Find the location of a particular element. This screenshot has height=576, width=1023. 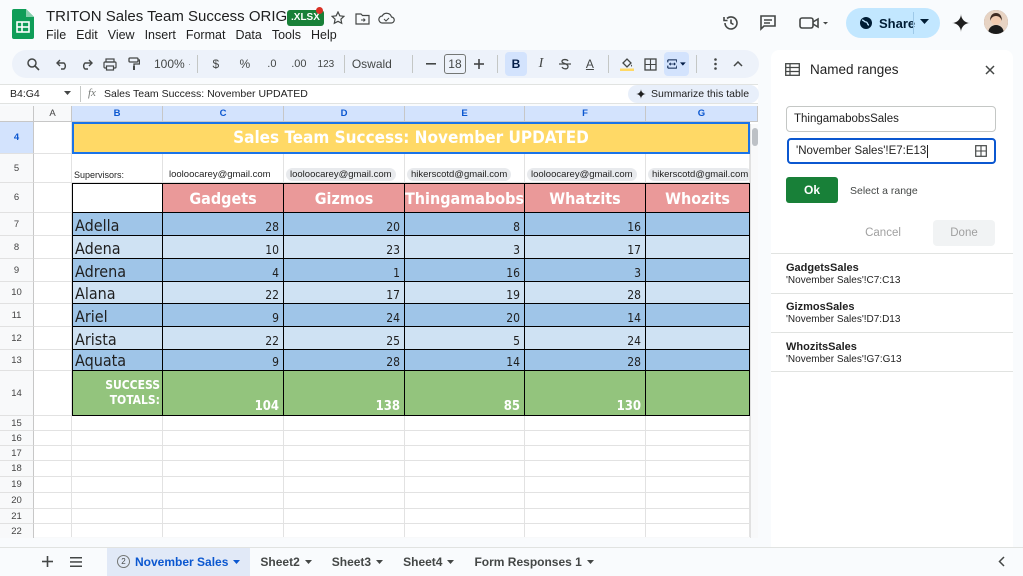

add-sheet-icon is located at coordinates (47, 561).